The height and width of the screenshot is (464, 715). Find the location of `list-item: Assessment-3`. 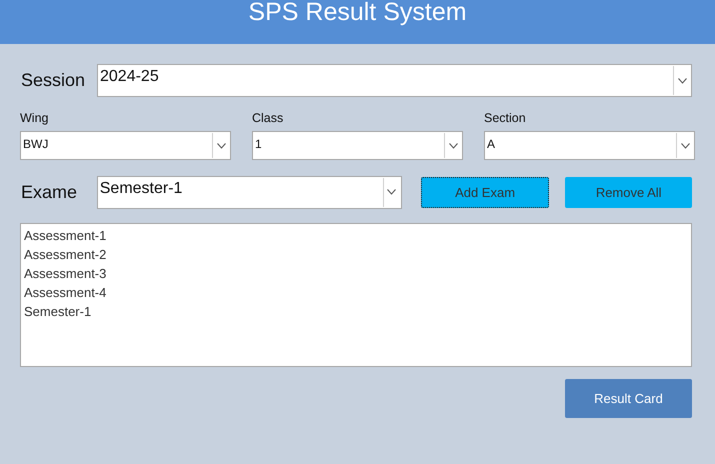

list-item: Assessment-3 is located at coordinates (356, 273).